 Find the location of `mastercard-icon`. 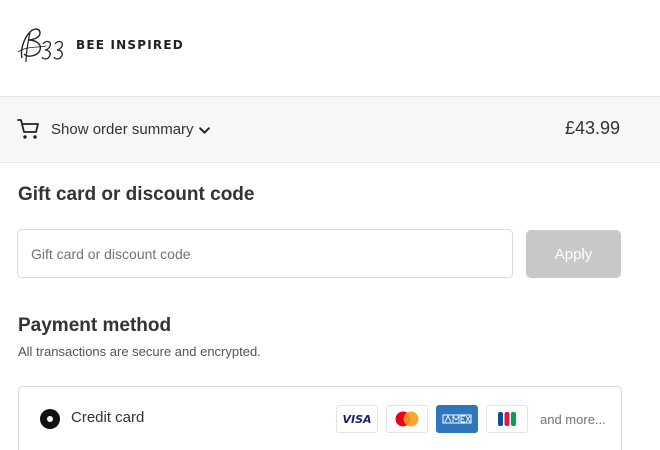

mastercard-icon is located at coordinates (407, 419).